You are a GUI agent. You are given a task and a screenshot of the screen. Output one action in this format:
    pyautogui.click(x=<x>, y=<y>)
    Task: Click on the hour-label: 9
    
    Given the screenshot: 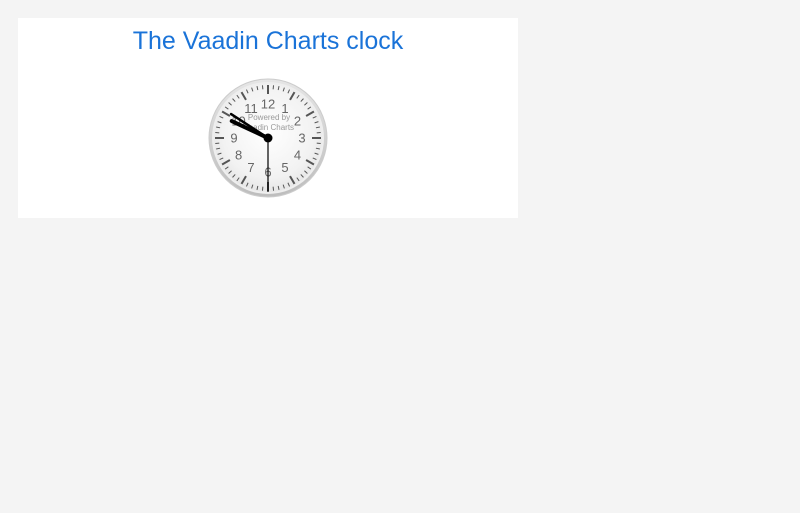 What is the action you would take?
    pyautogui.click(x=233, y=138)
    